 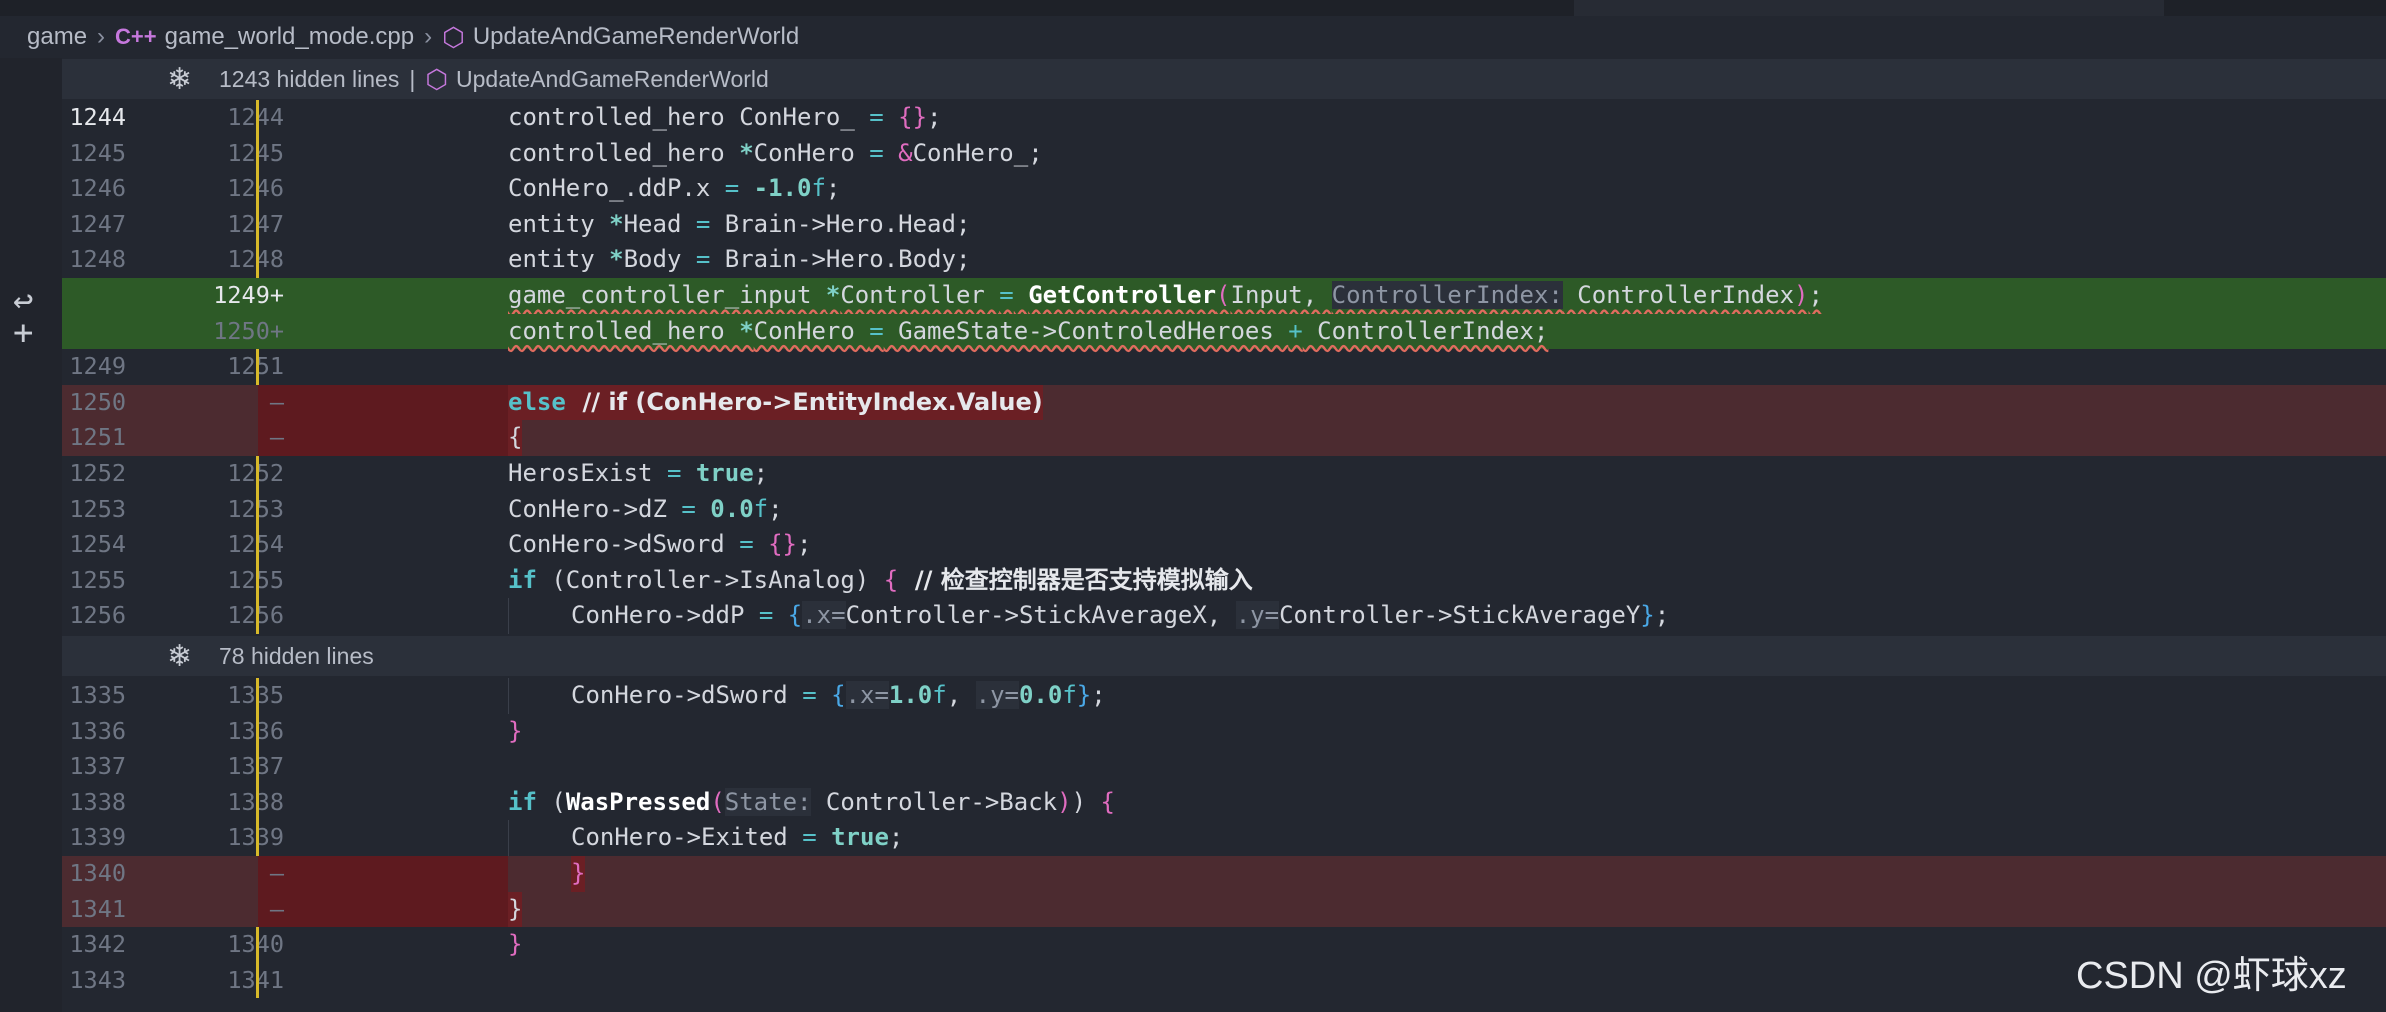 I want to click on tab-strip, so click(x=1869, y=8).